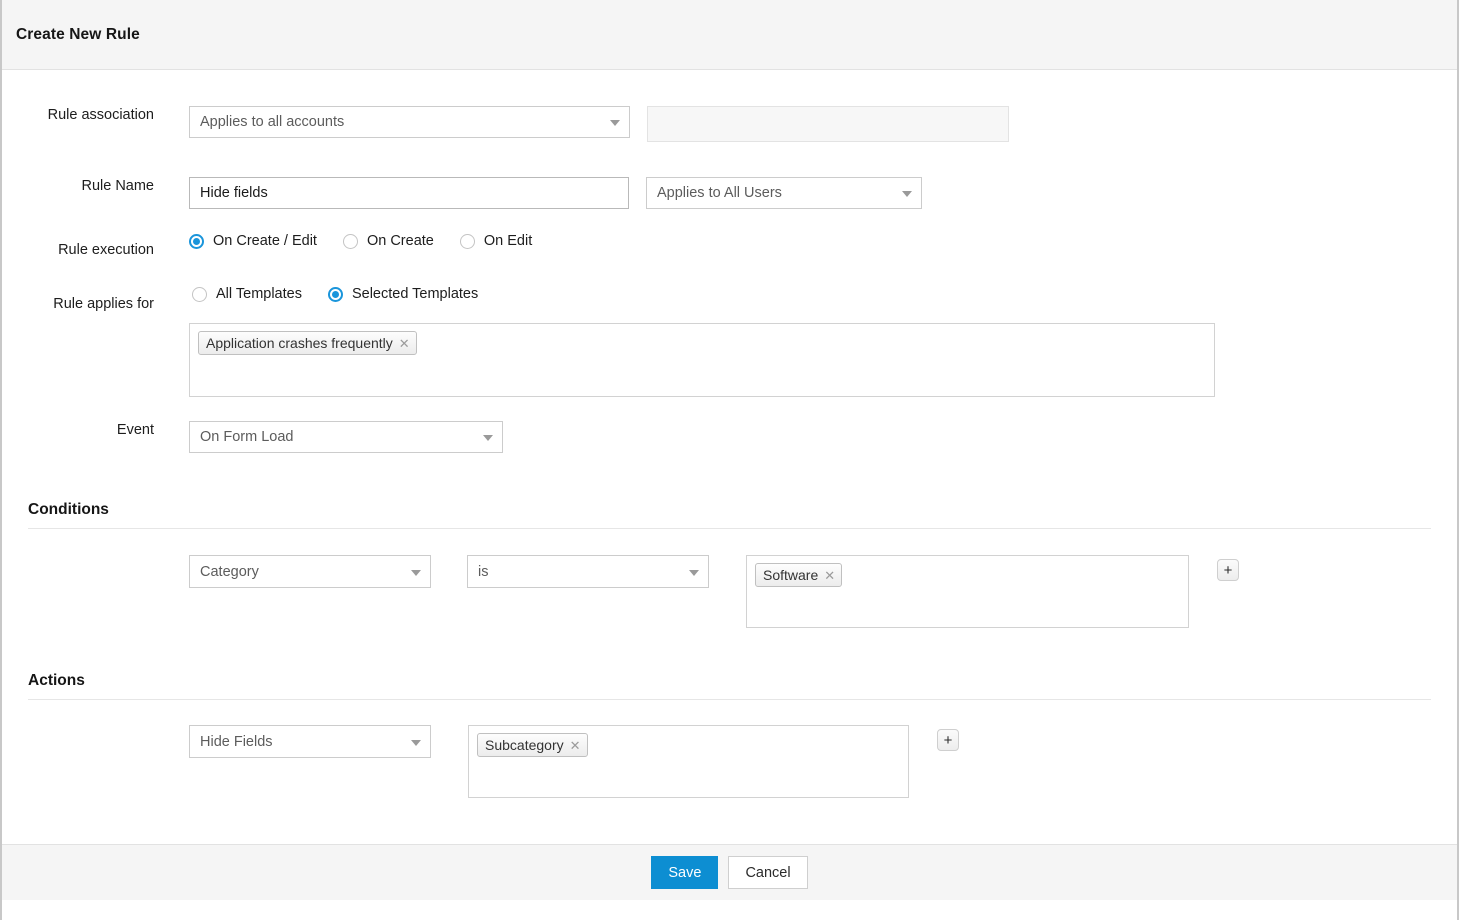 Image resolution: width=1459 pixels, height=920 pixels. What do you see at coordinates (524, 745) in the screenshot?
I see `action-field-chip-label: Subcategory` at bounding box center [524, 745].